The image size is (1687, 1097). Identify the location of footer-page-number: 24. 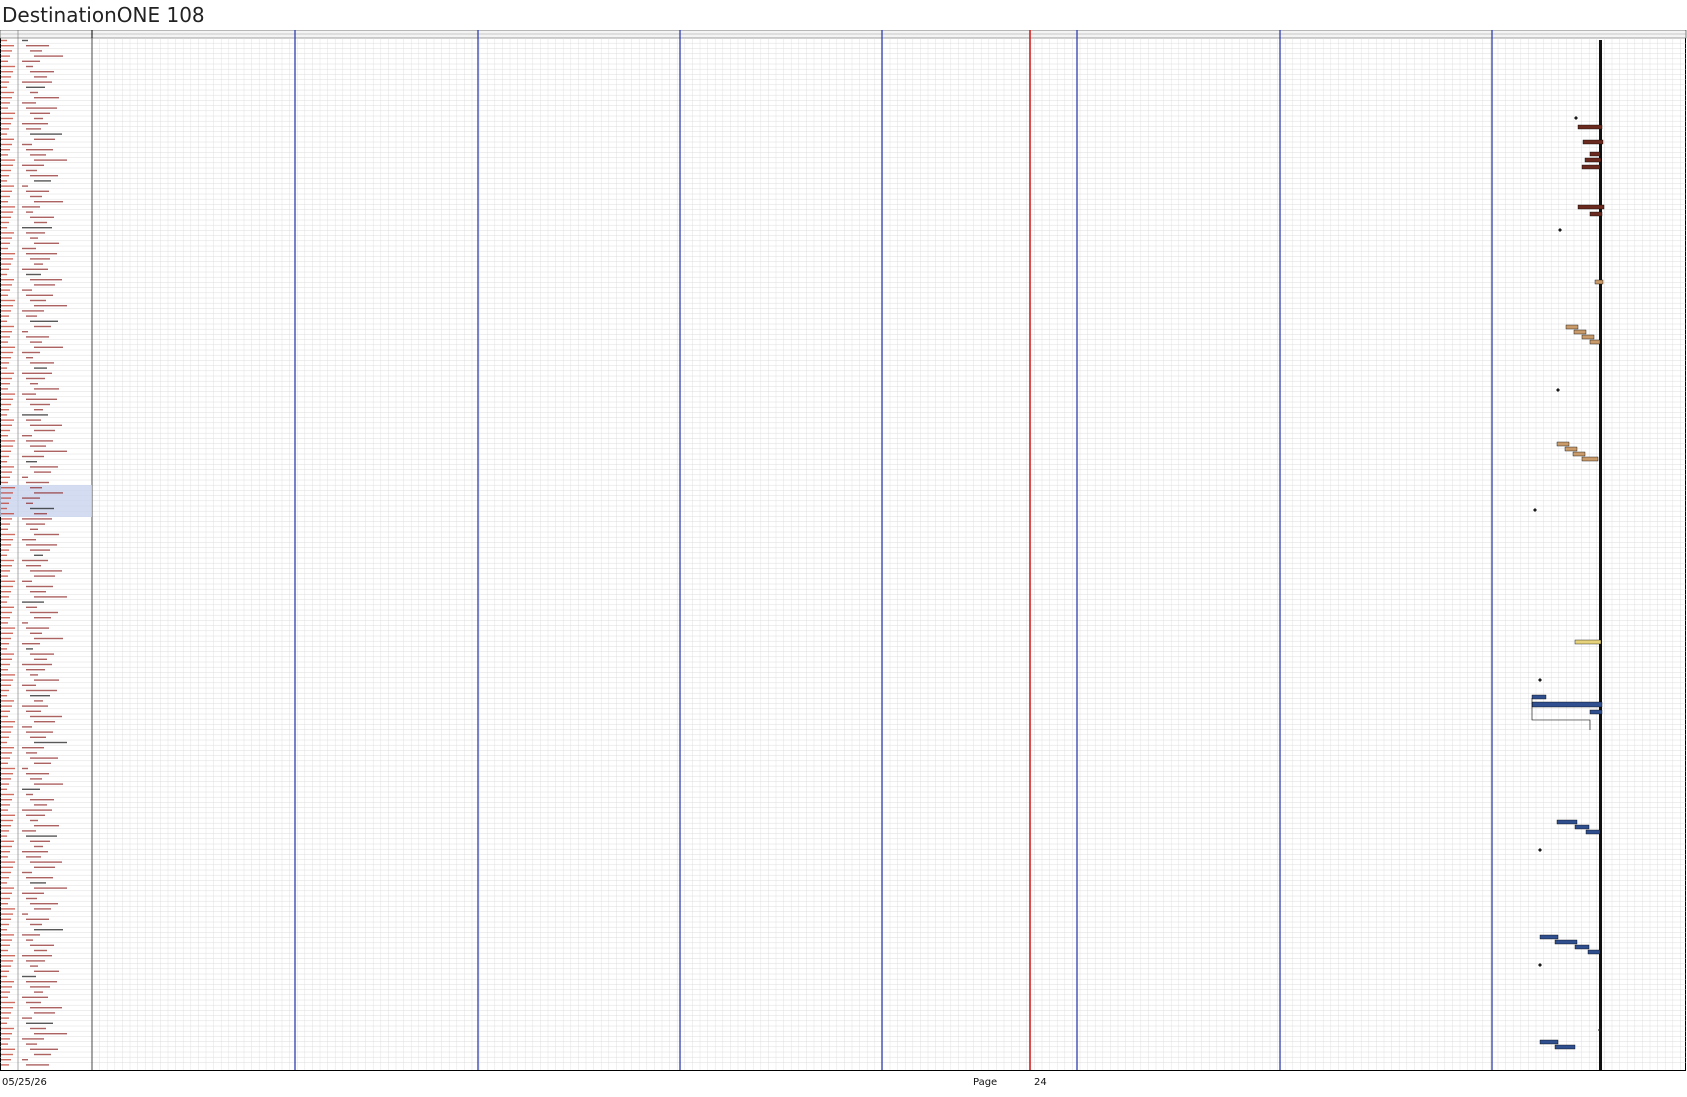
(1040, 1082).